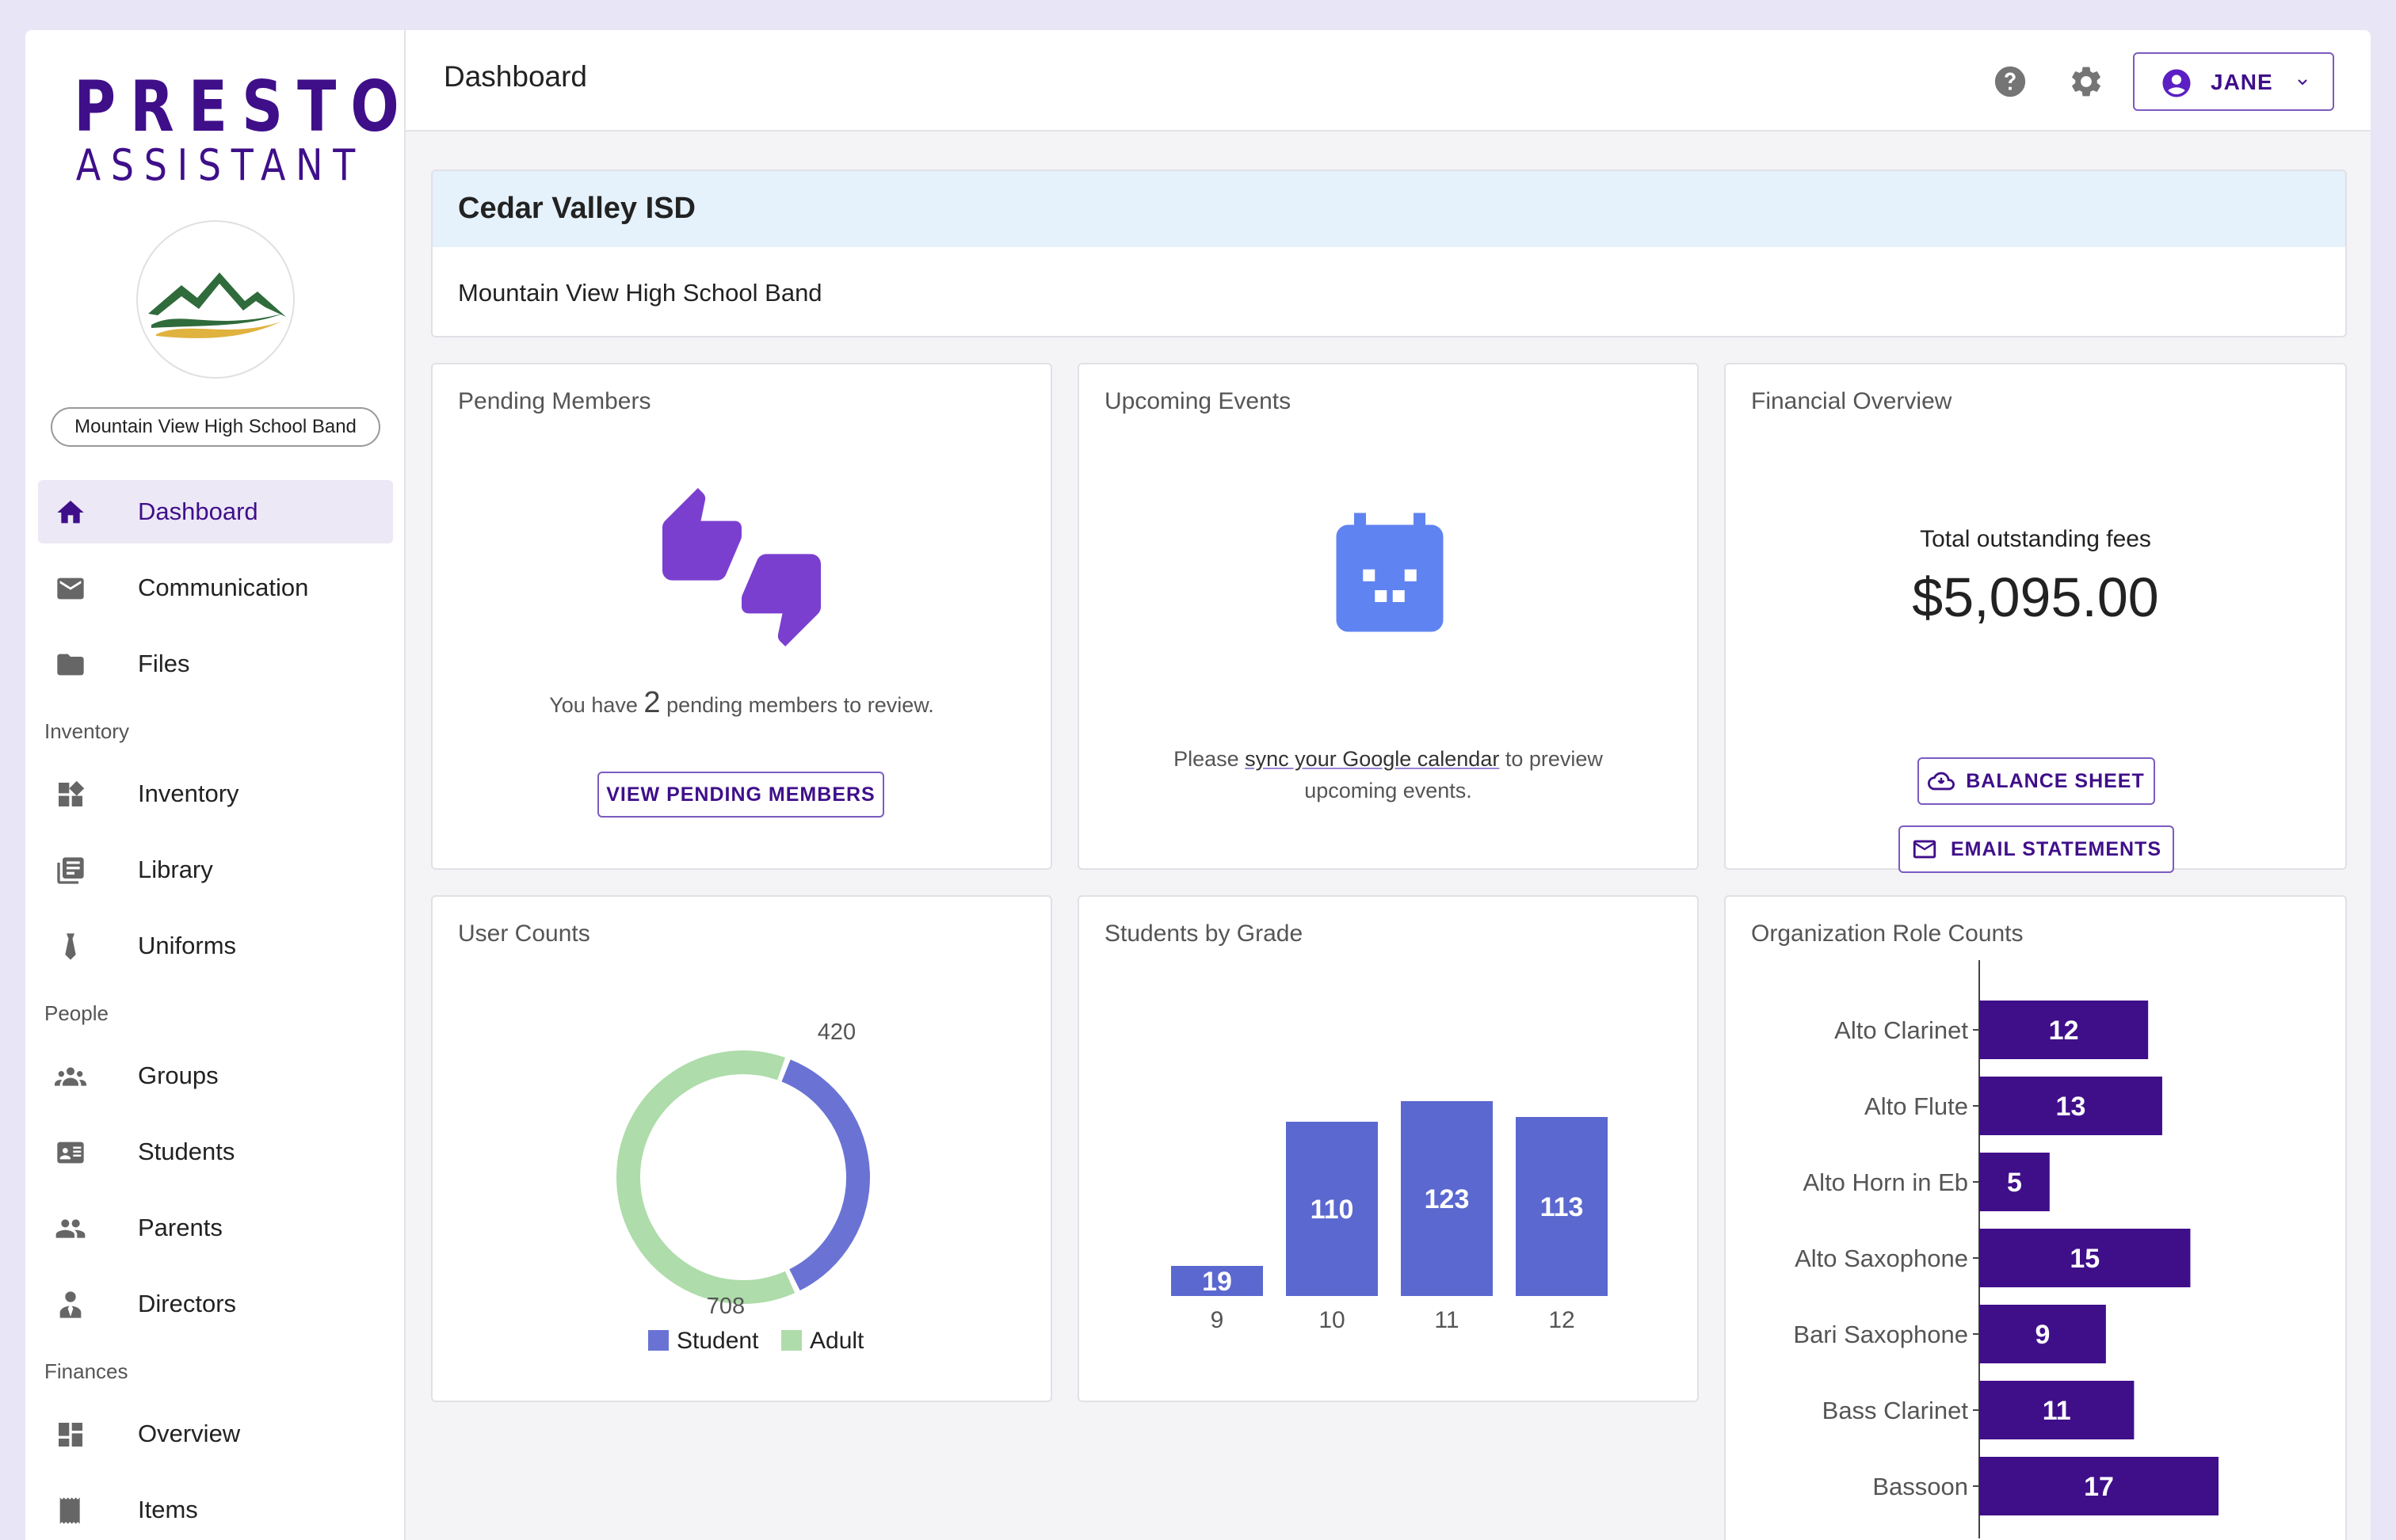  Describe the element at coordinates (187, 1151) in the screenshot. I see `sidebar-item-label: Students` at that location.